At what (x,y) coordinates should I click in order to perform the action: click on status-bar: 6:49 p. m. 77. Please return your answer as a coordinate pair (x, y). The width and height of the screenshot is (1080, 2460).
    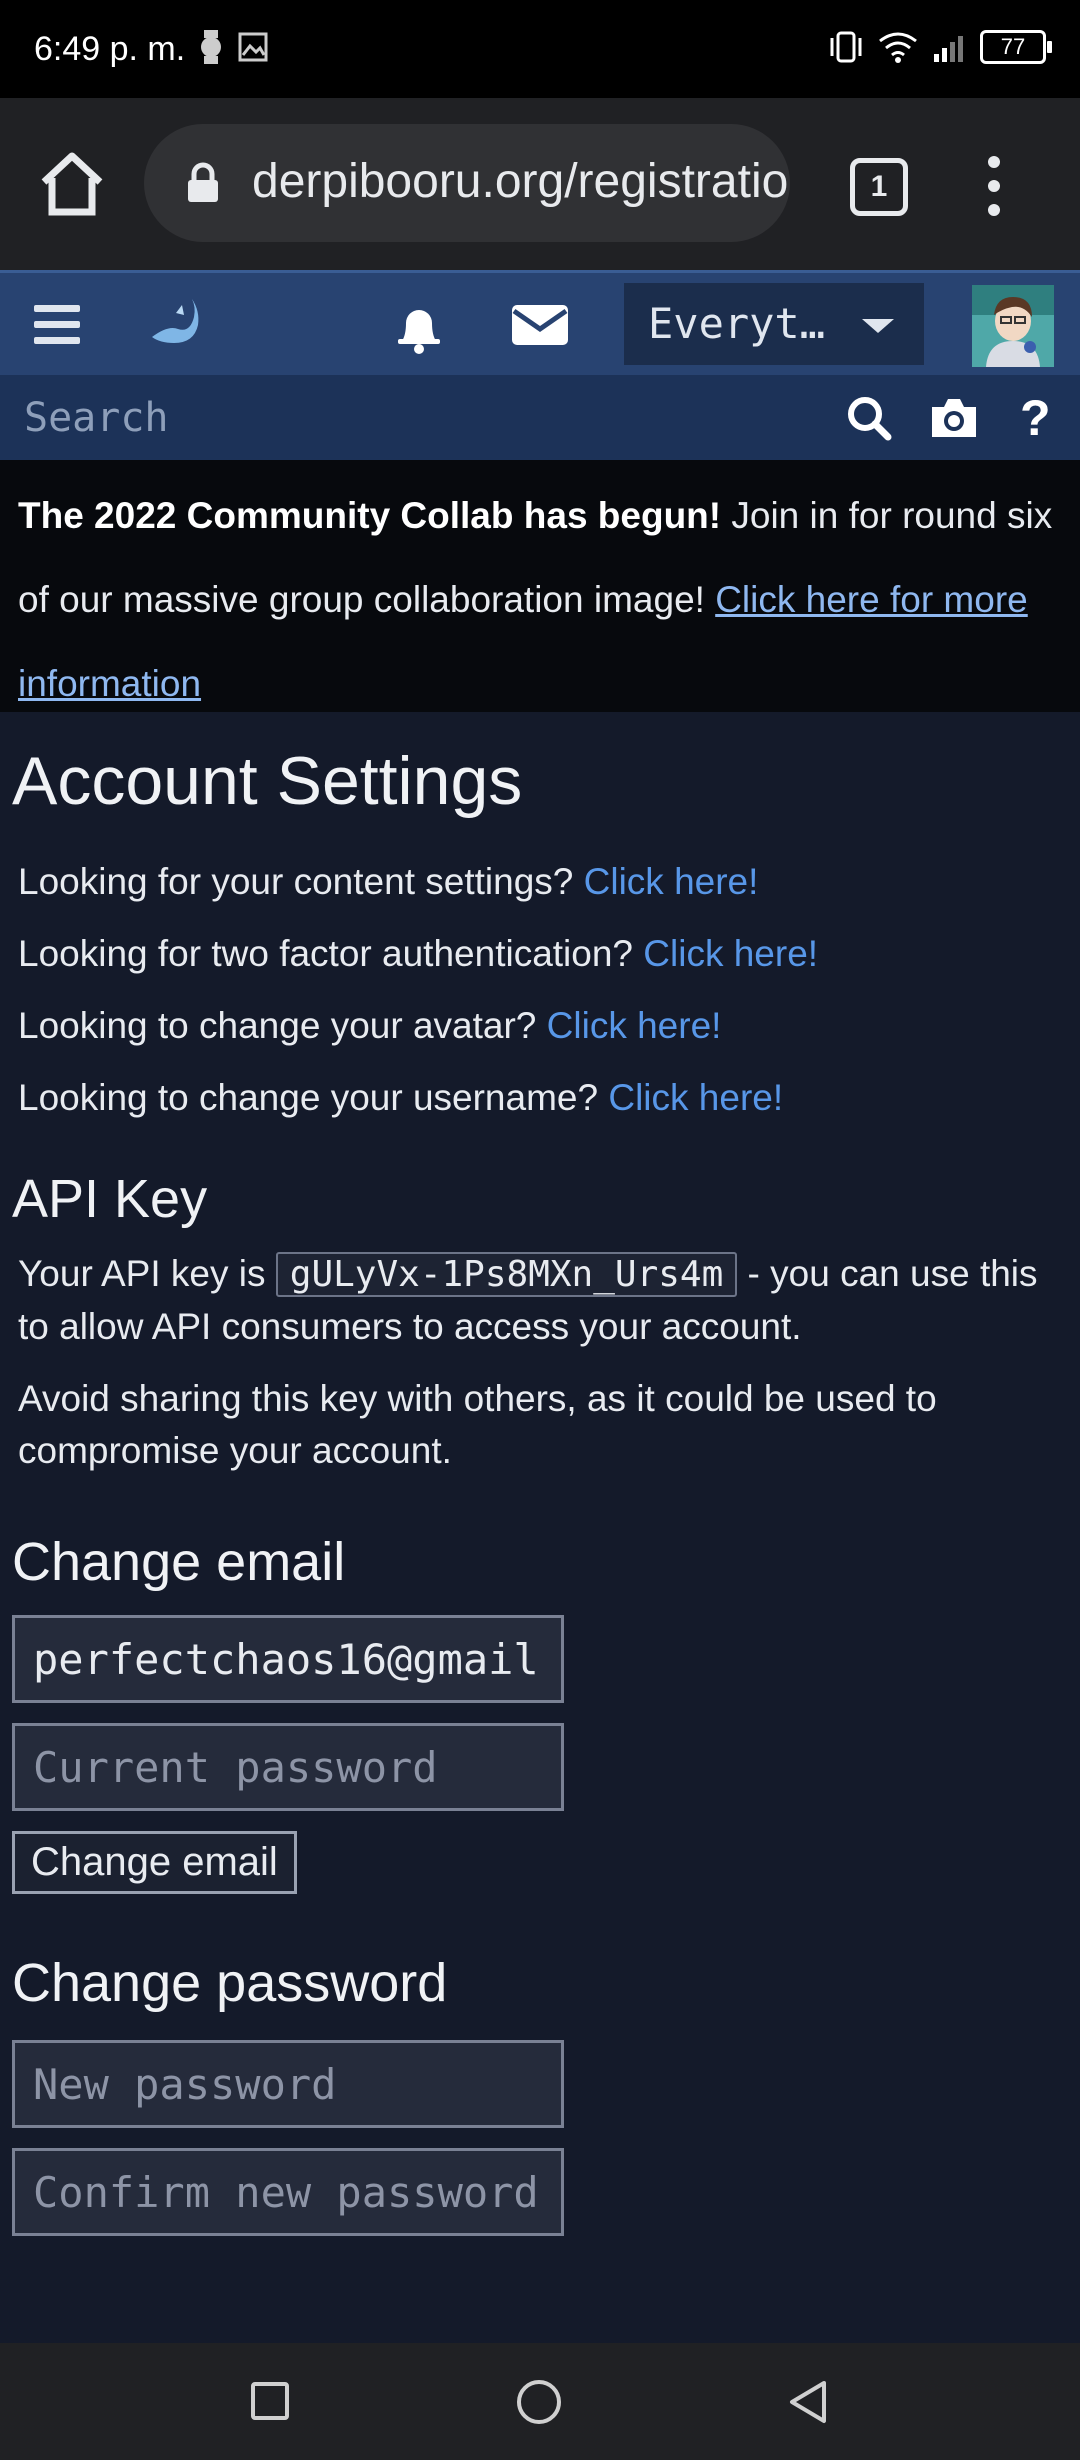
    Looking at the image, I should click on (540, 49).